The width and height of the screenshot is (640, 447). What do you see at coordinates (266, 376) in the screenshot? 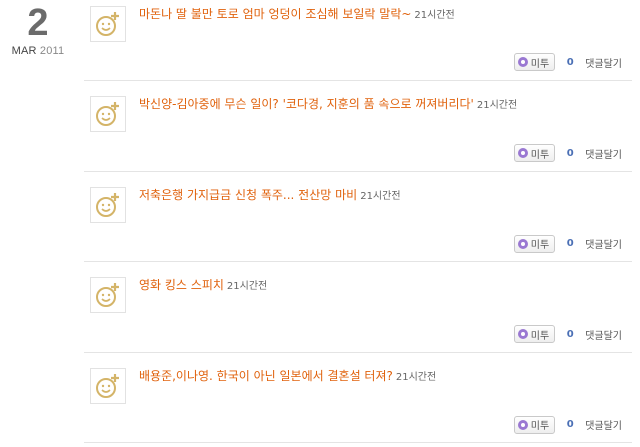
I see `post-title-link: 배용준,이나영. 한국이 아닌 일본에서 결혼설 터져?` at bounding box center [266, 376].